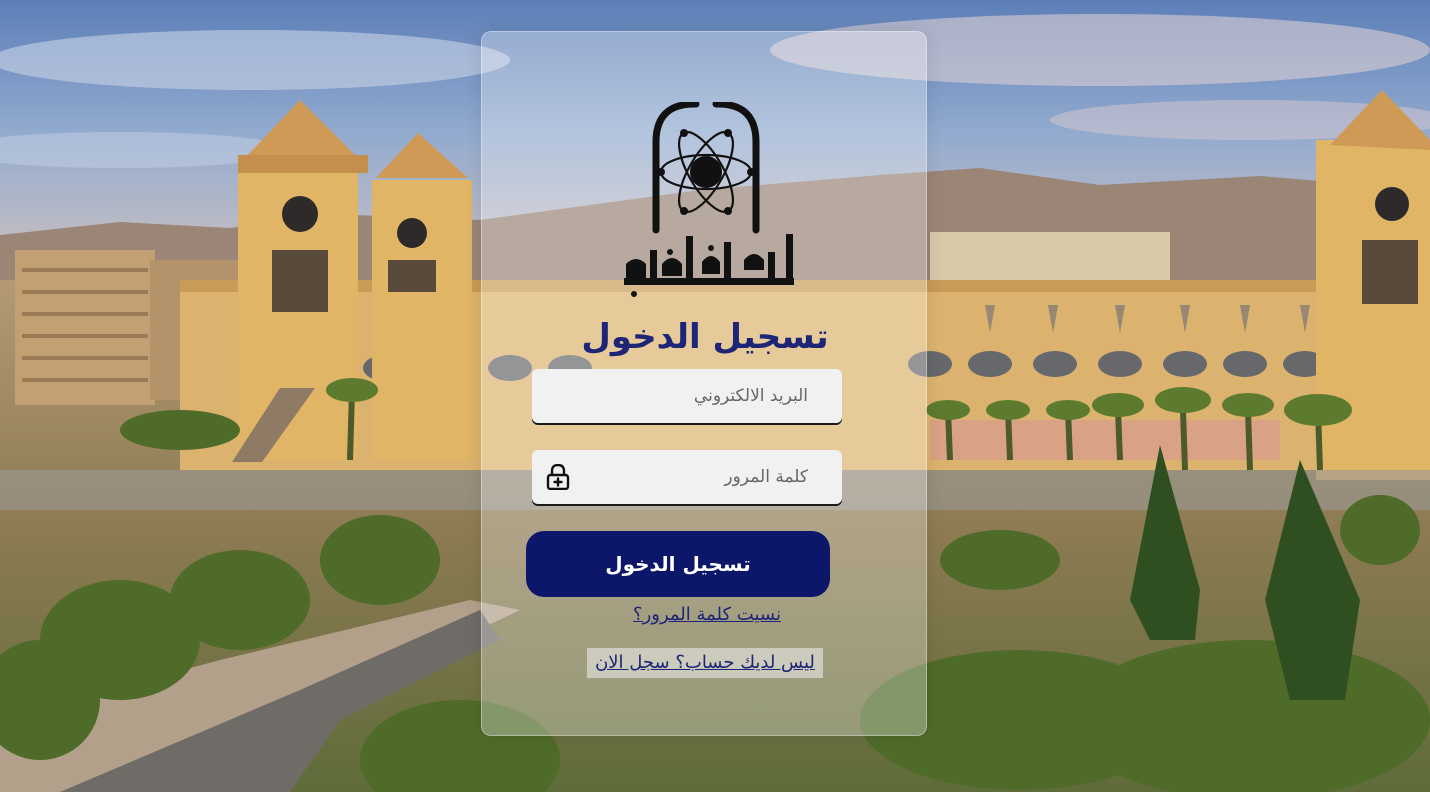 The height and width of the screenshot is (792, 1430). I want to click on login-button: تسجيل الدخول, so click(678, 564).